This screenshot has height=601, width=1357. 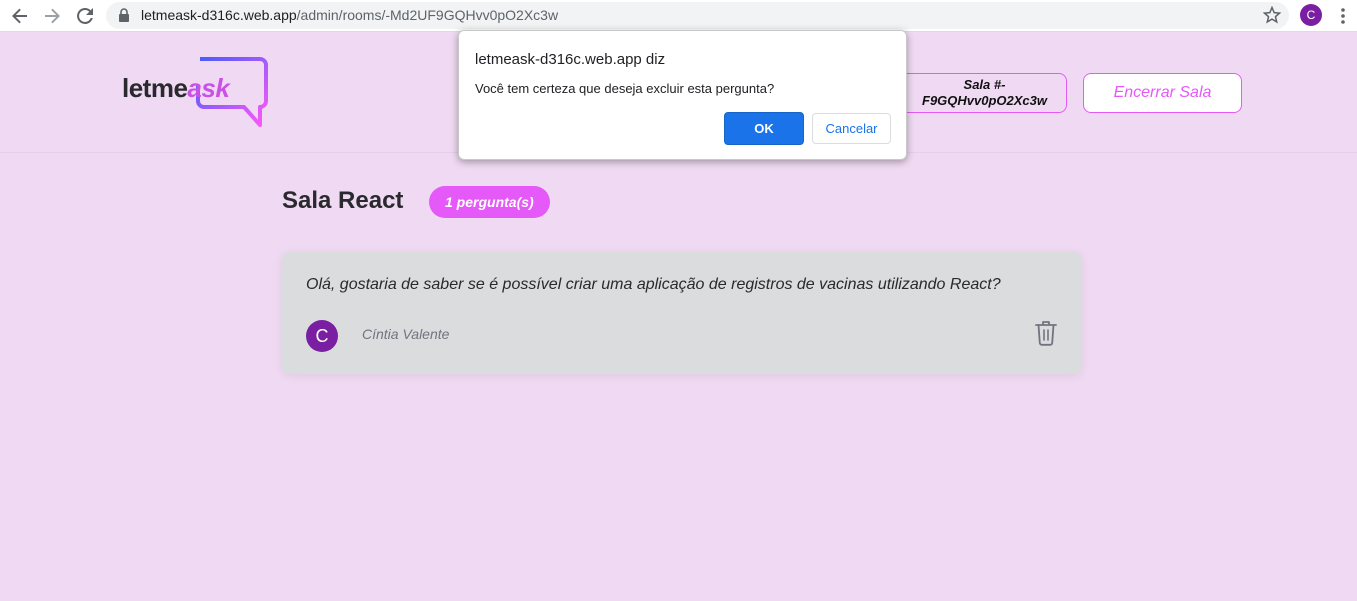 I want to click on reload-button, so click(x=85, y=16).